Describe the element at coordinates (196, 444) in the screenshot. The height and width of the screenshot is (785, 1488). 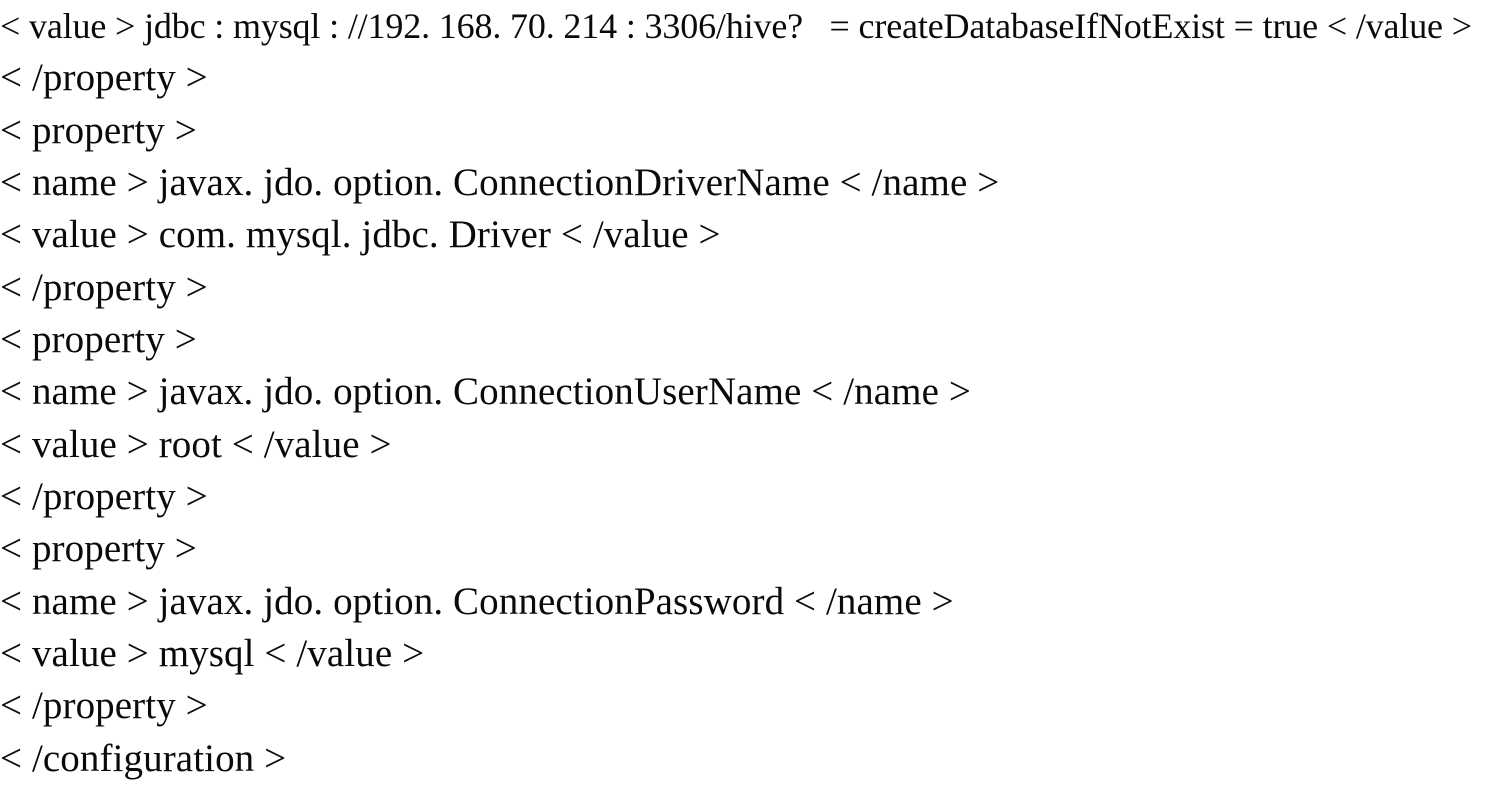
I see `code-line-9: < value > root < /value >` at that location.